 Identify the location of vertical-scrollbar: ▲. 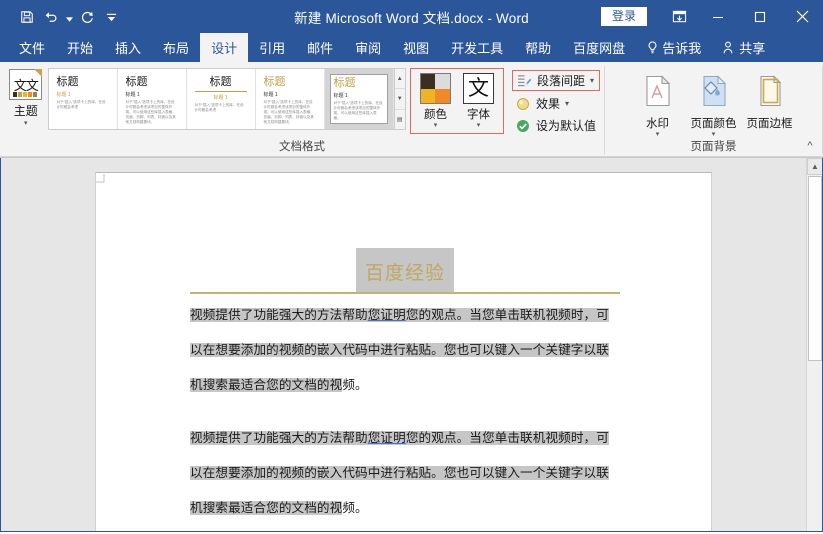
(814, 345).